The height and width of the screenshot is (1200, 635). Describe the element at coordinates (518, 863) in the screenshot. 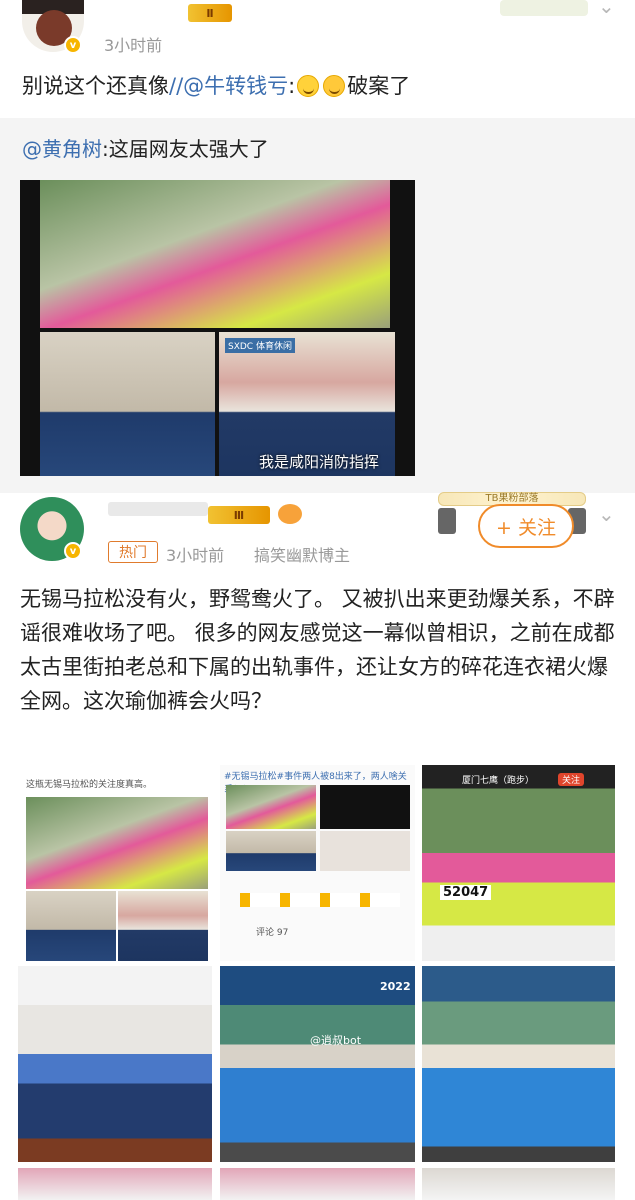

I see `grid-image-3: 厦门七鹰（跑步） 关注 52047` at that location.